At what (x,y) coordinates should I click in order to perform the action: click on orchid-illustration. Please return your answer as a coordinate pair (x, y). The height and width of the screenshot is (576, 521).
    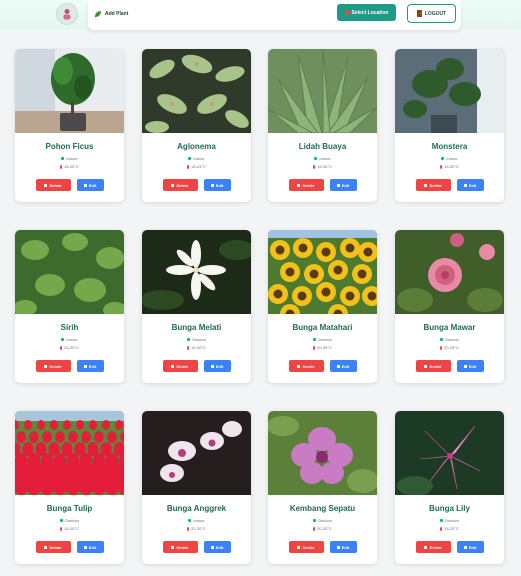
    Looking at the image, I should click on (196, 453).